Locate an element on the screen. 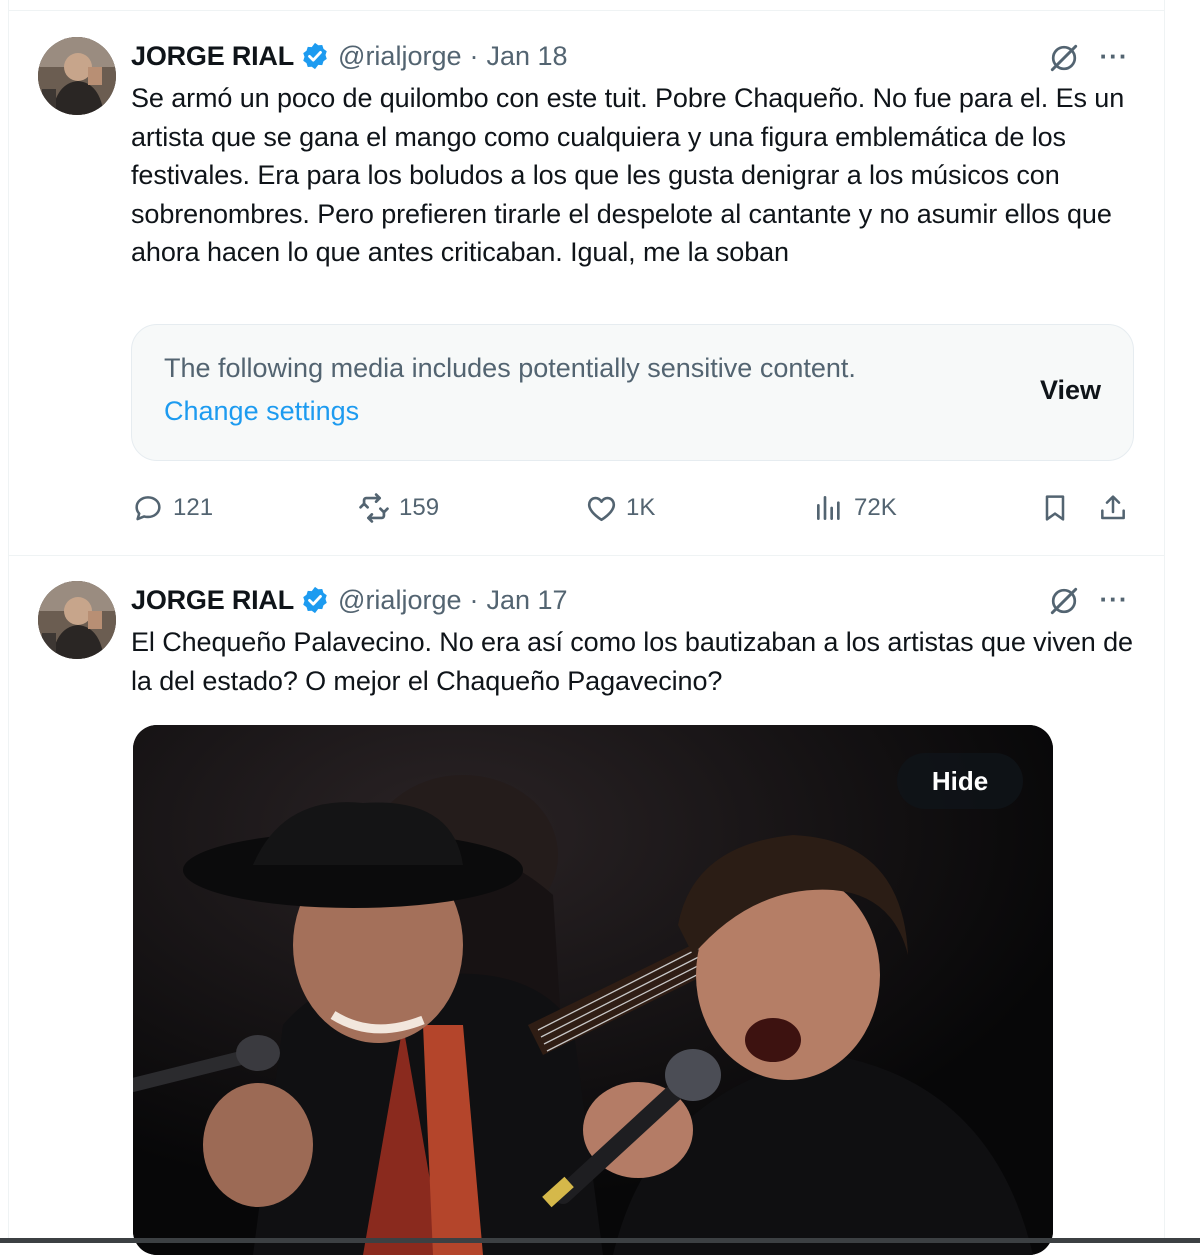 This screenshot has height=1255, width=1200. share-icon is located at coordinates (1113, 508).